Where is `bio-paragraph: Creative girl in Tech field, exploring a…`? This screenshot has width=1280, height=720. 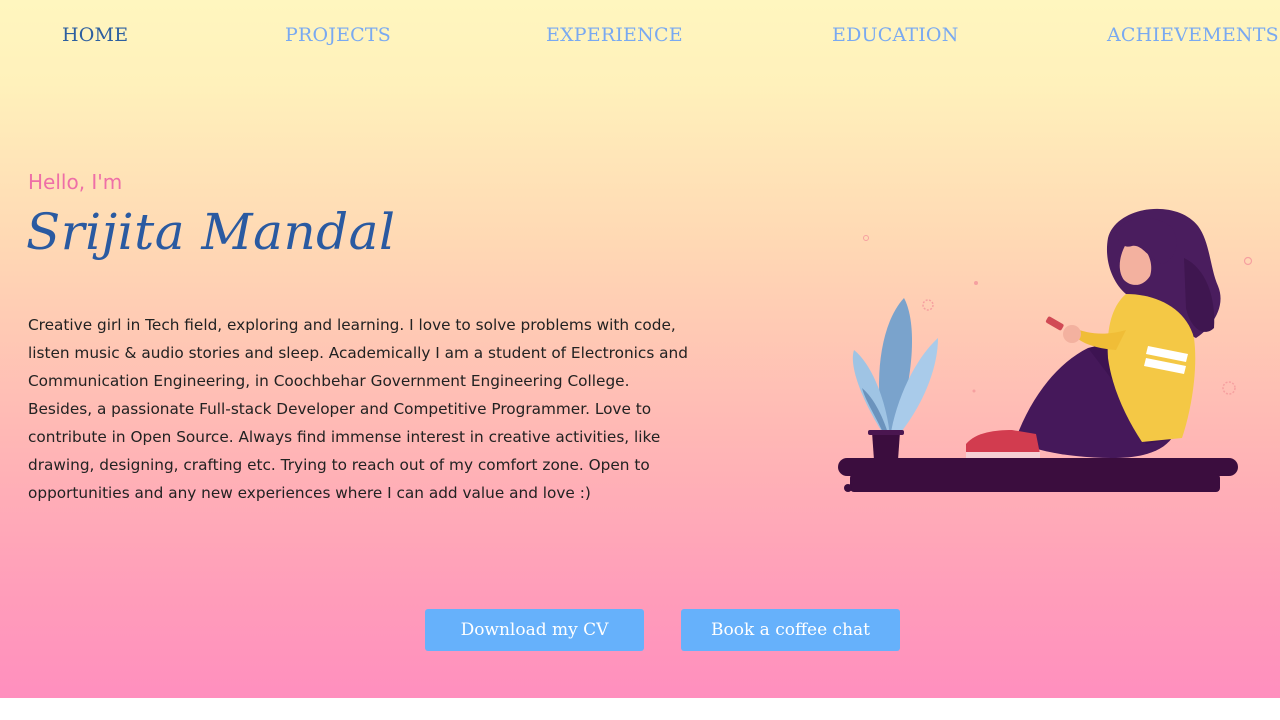
bio-paragraph: Creative girl in Tech field, exploring a… is located at coordinates (358, 409).